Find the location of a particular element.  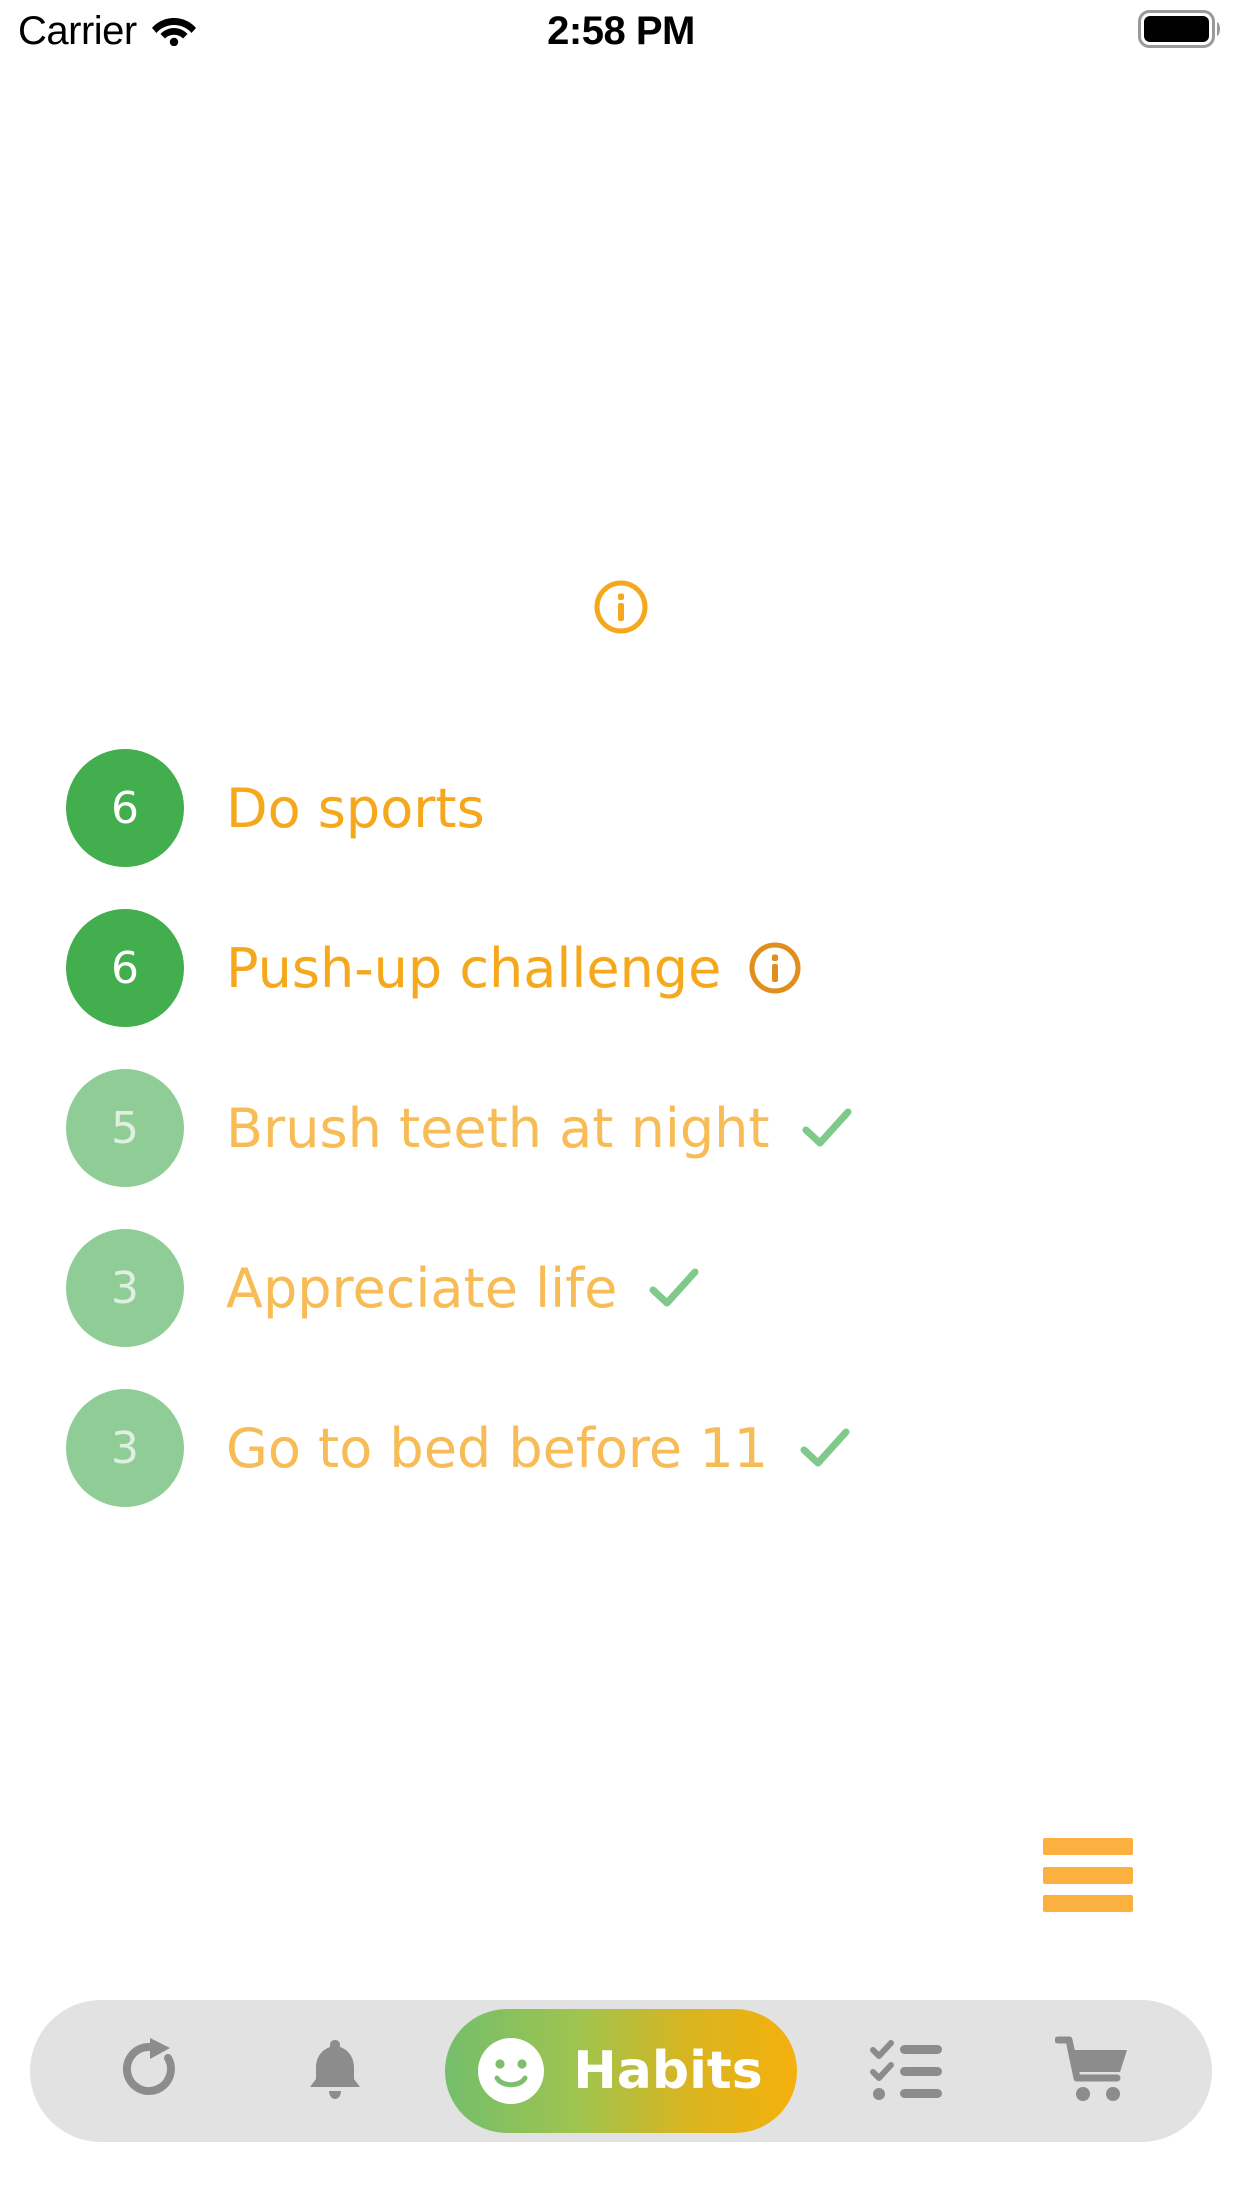

bottom-tab-bar: Habits is located at coordinates (621, 2071).